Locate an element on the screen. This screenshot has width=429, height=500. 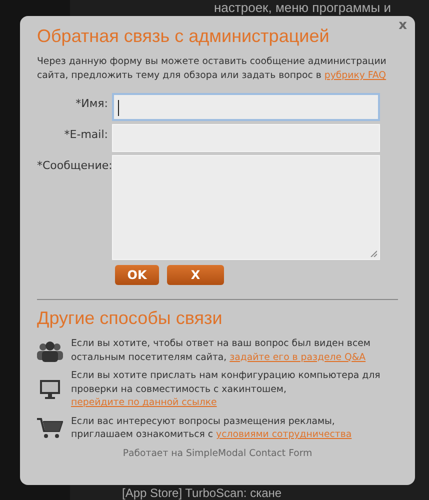
dialog-title: Обратная связь с администрацией is located at coordinates (183, 36).